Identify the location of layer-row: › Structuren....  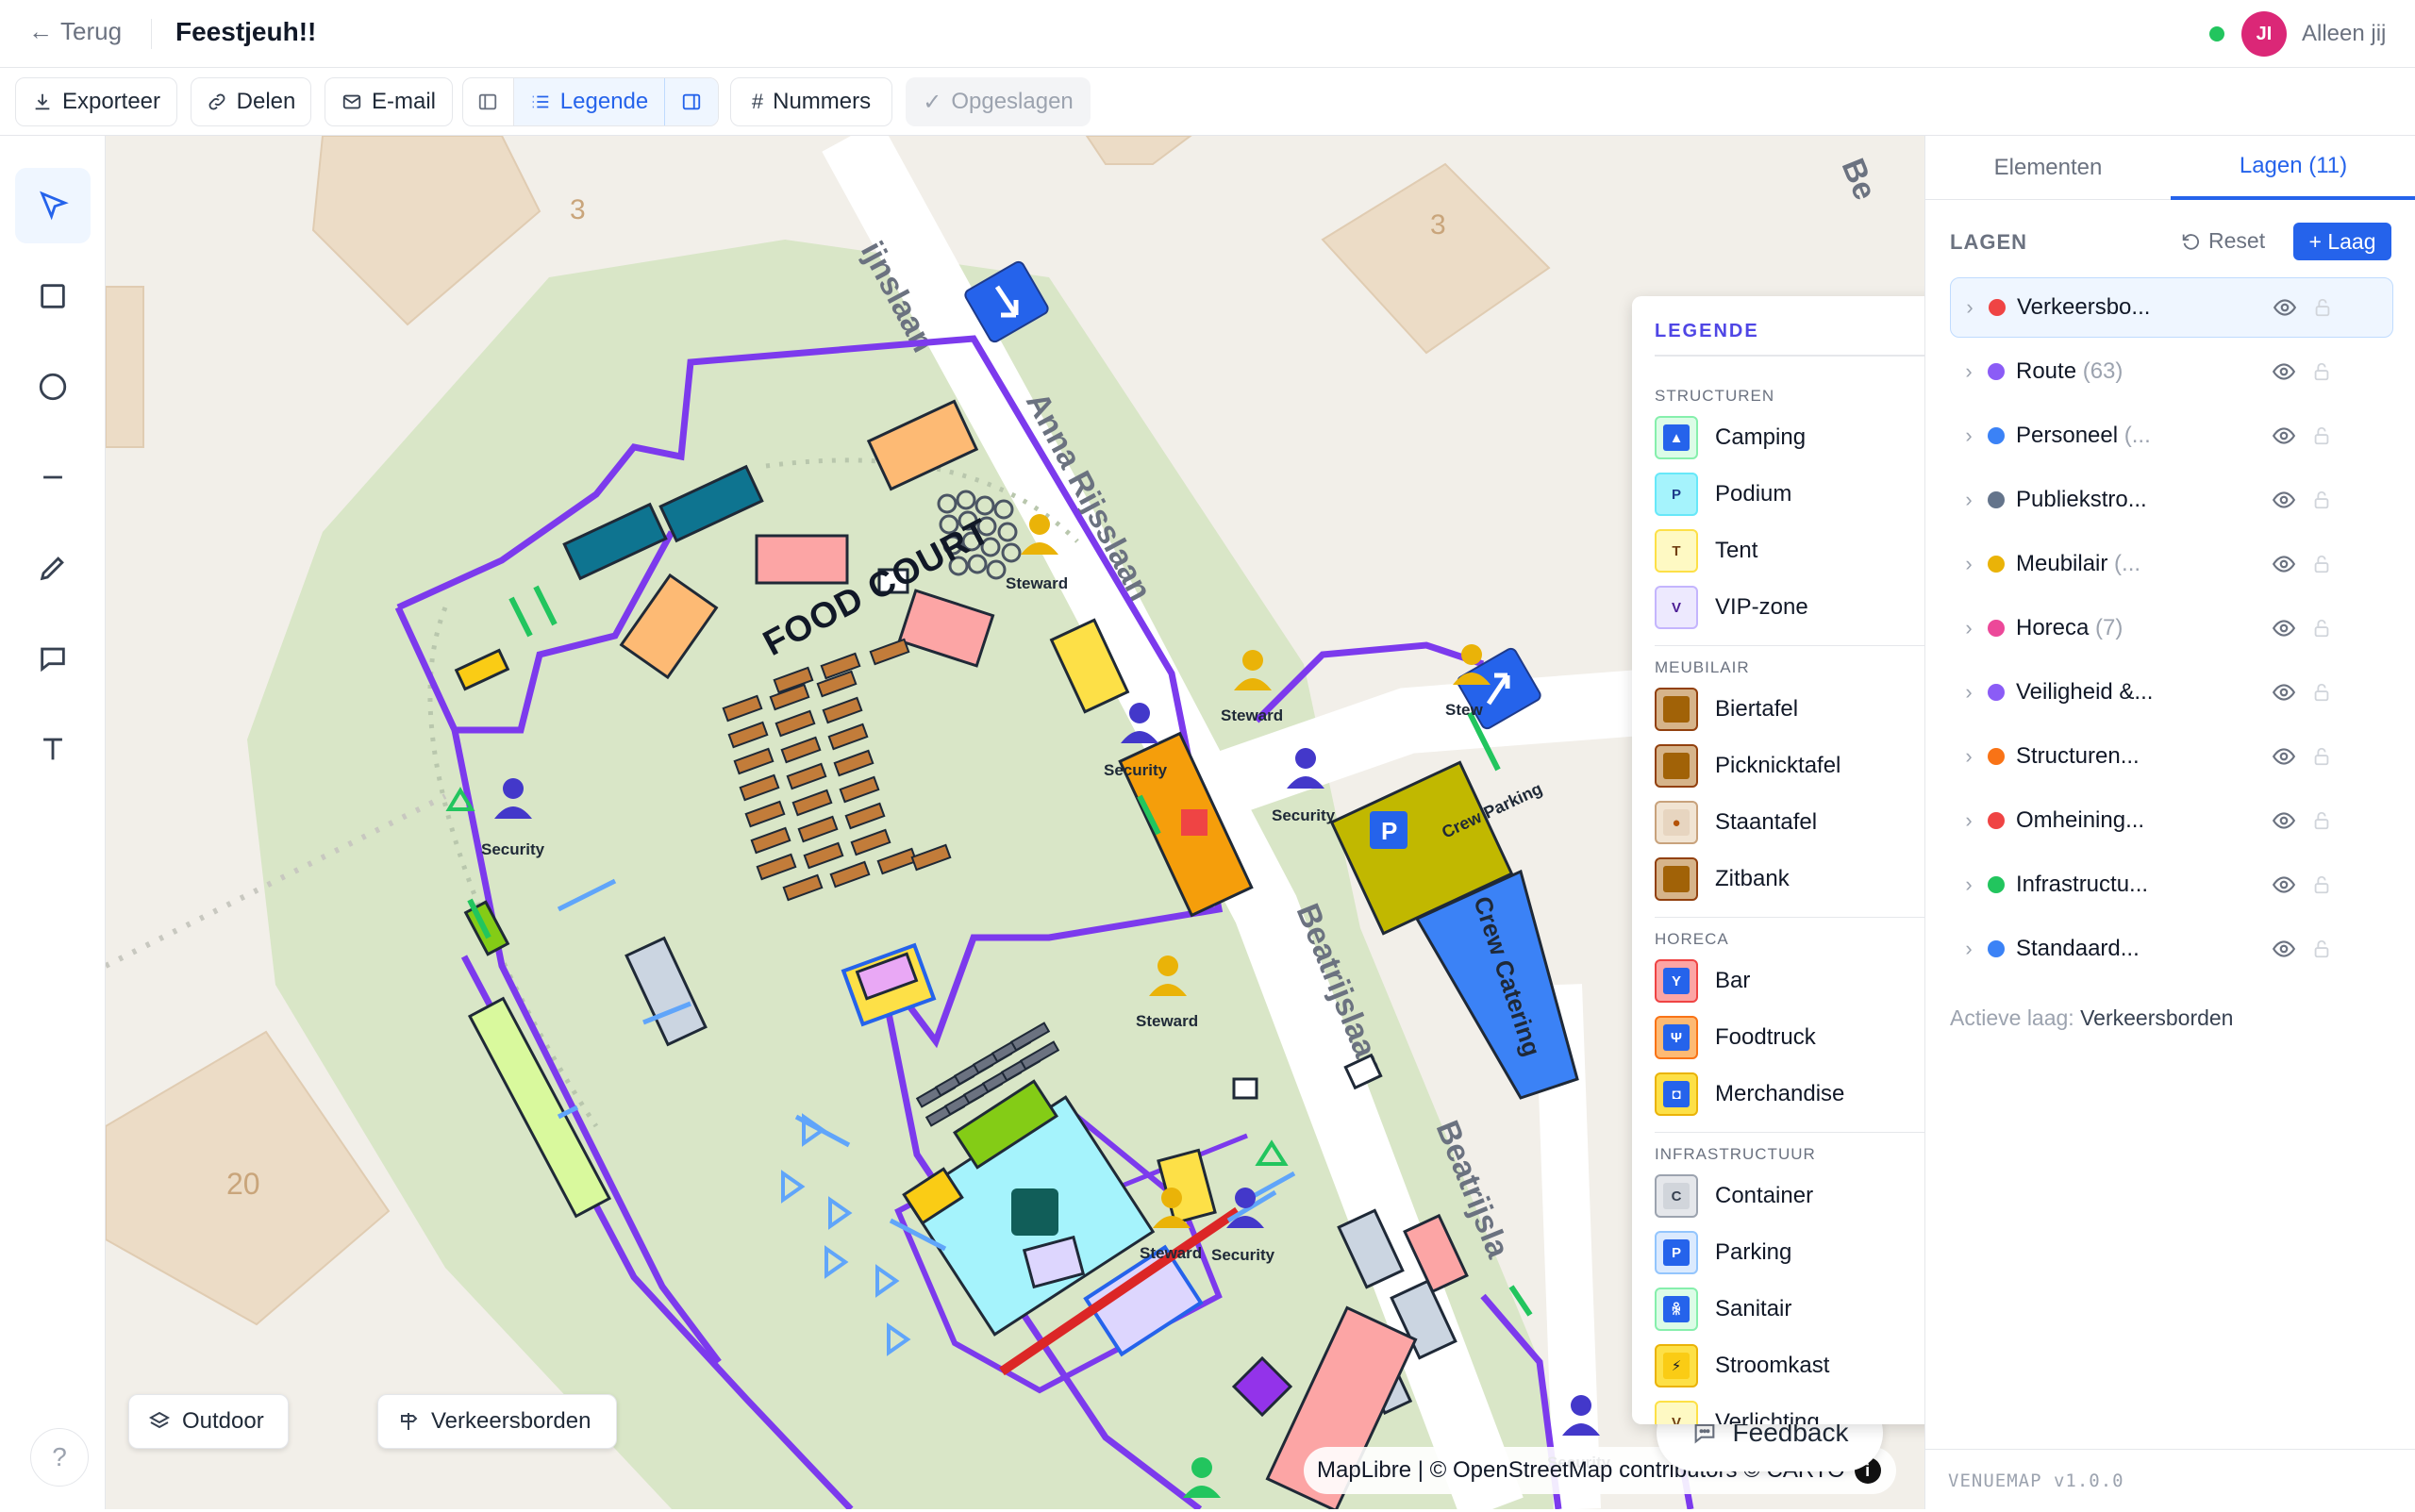
(2171, 756).